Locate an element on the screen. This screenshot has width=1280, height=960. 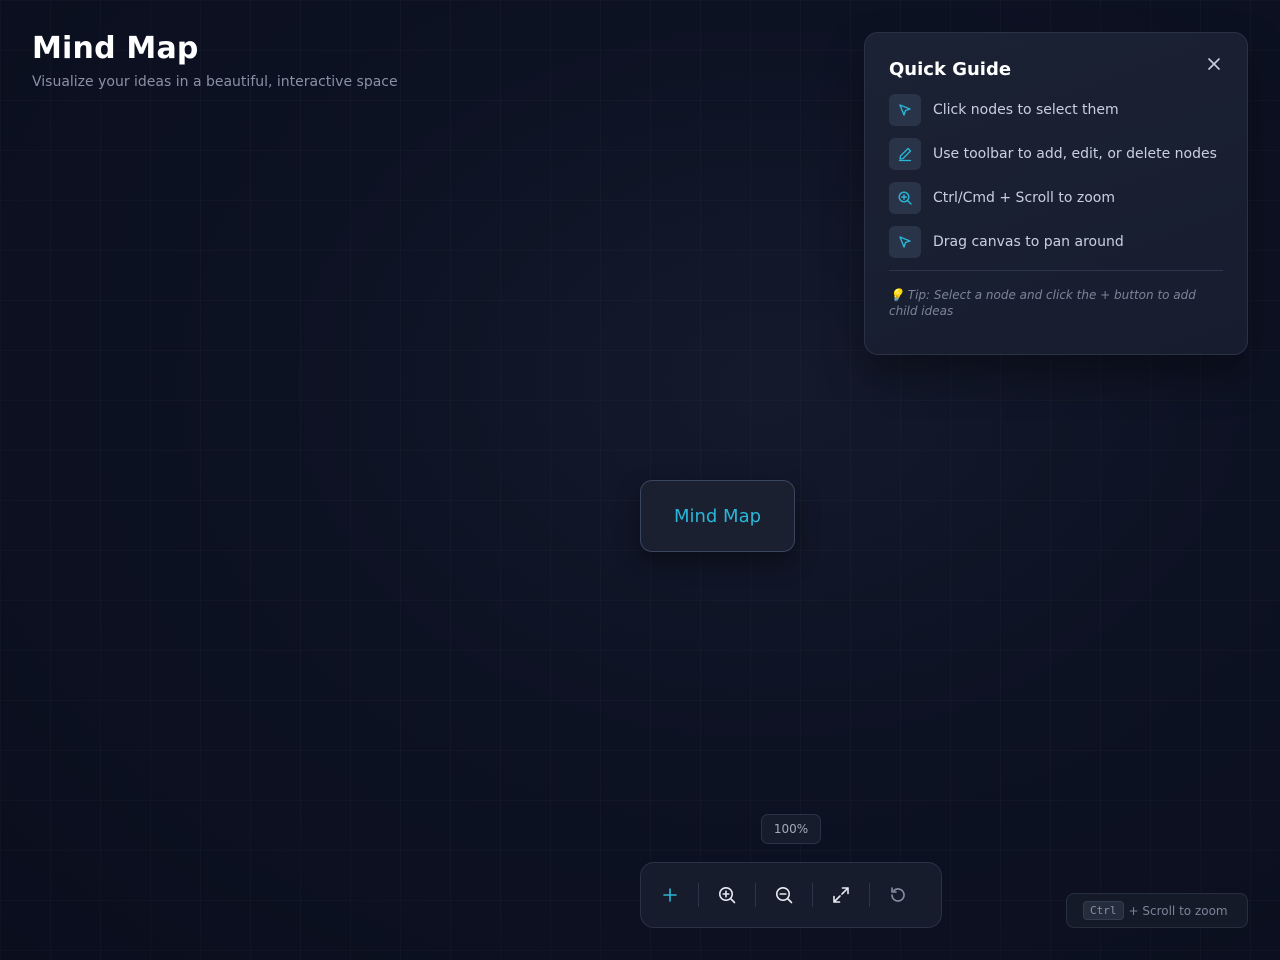
zoom-level-badge: 100% is located at coordinates (791, 829).